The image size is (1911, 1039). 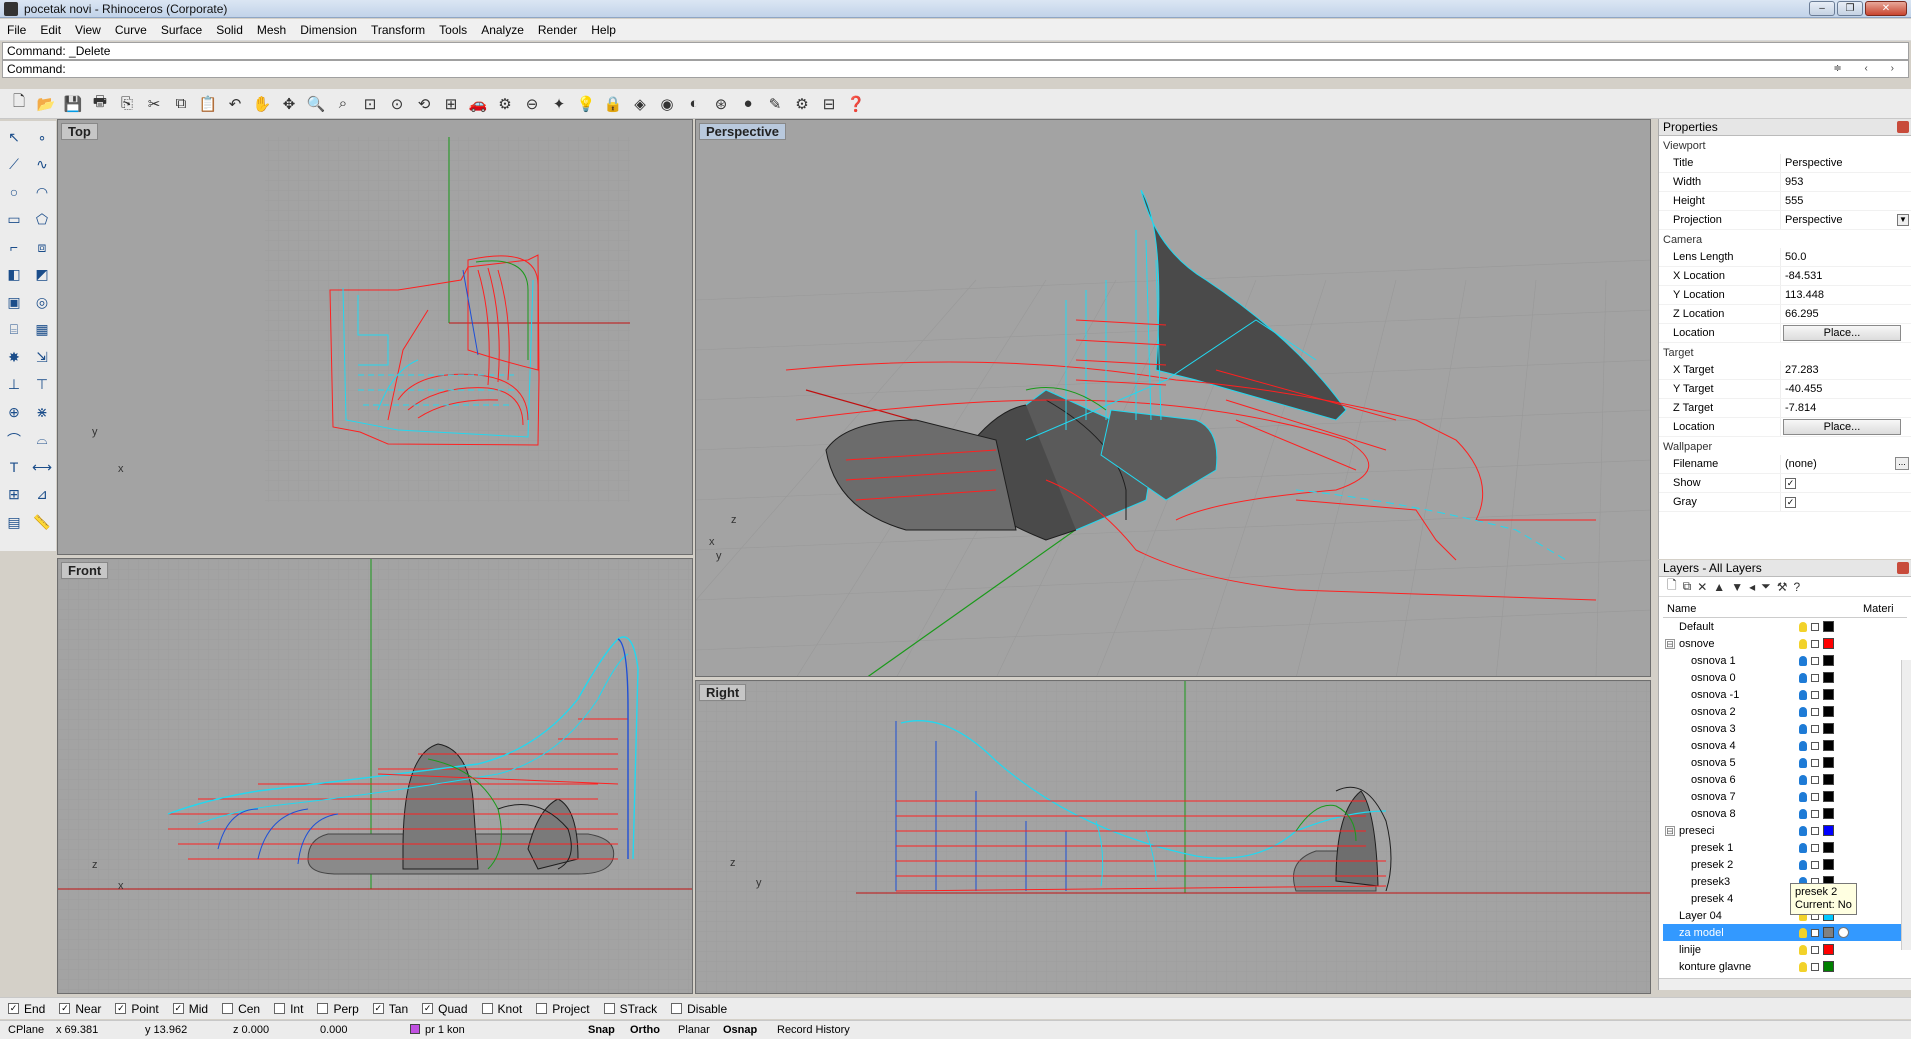 What do you see at coordinates (1785, 813) in the screenshot?
I see `layer-row: osnova 8` at bounding box center [1785, 813].